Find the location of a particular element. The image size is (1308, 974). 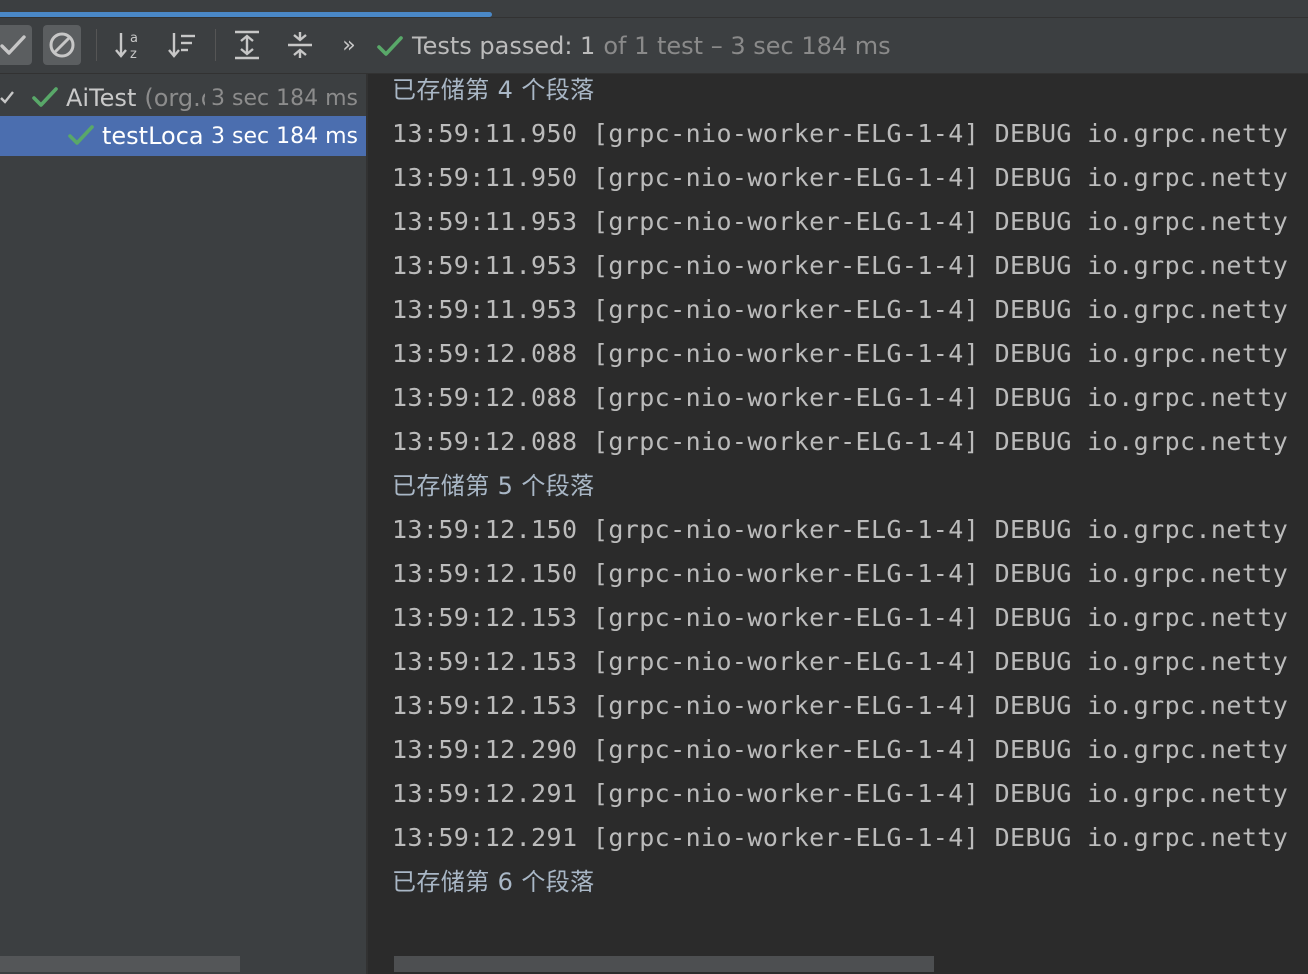

collapse-all-button is located at coordinates (300, 45).